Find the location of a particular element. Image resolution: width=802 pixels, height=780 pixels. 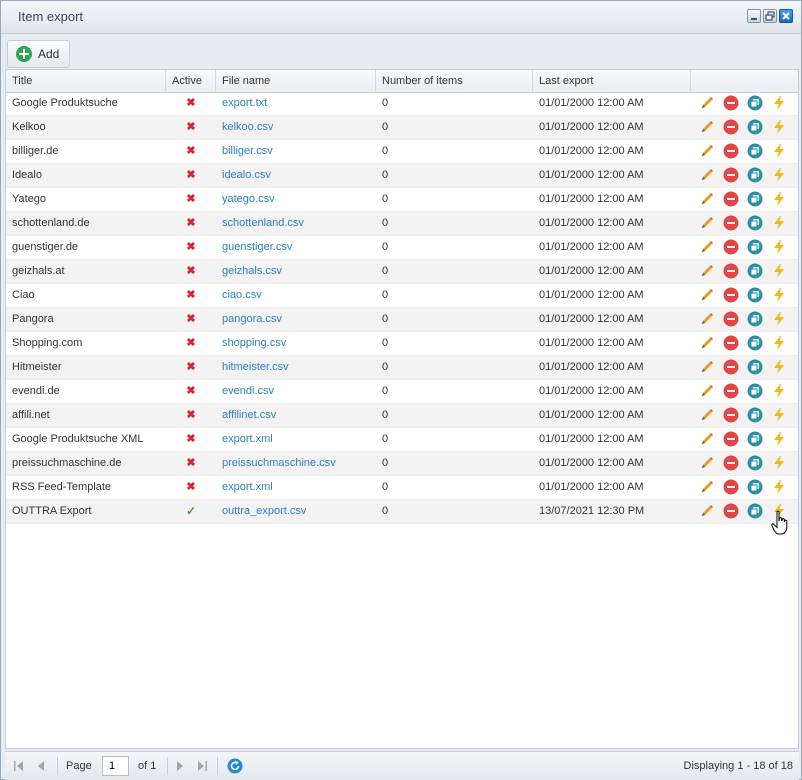

file-name-link: yatego.csv is located at coordinates (296, 199).